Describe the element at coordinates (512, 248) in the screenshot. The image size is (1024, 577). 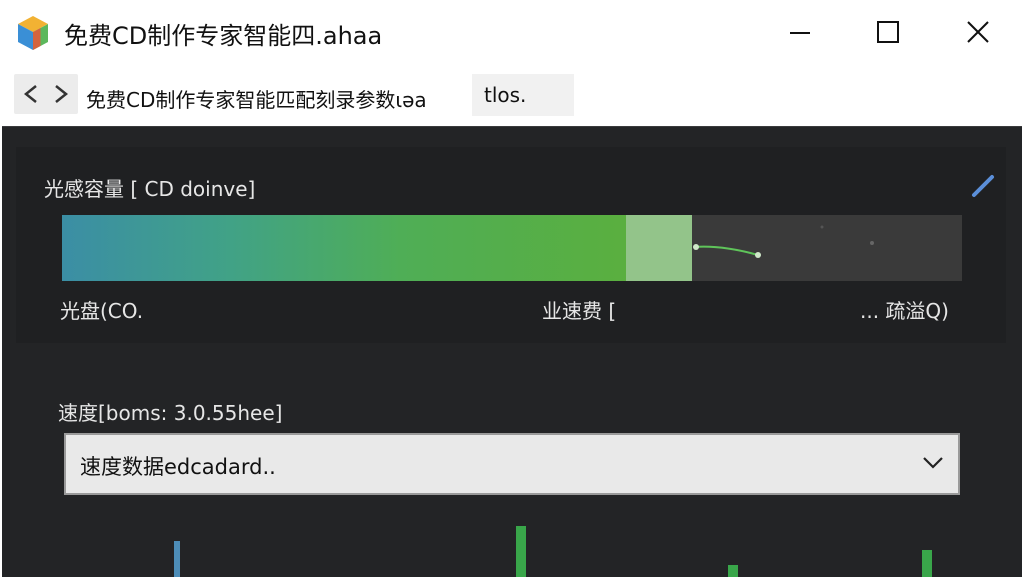
I see `capacity-bar` at that location.